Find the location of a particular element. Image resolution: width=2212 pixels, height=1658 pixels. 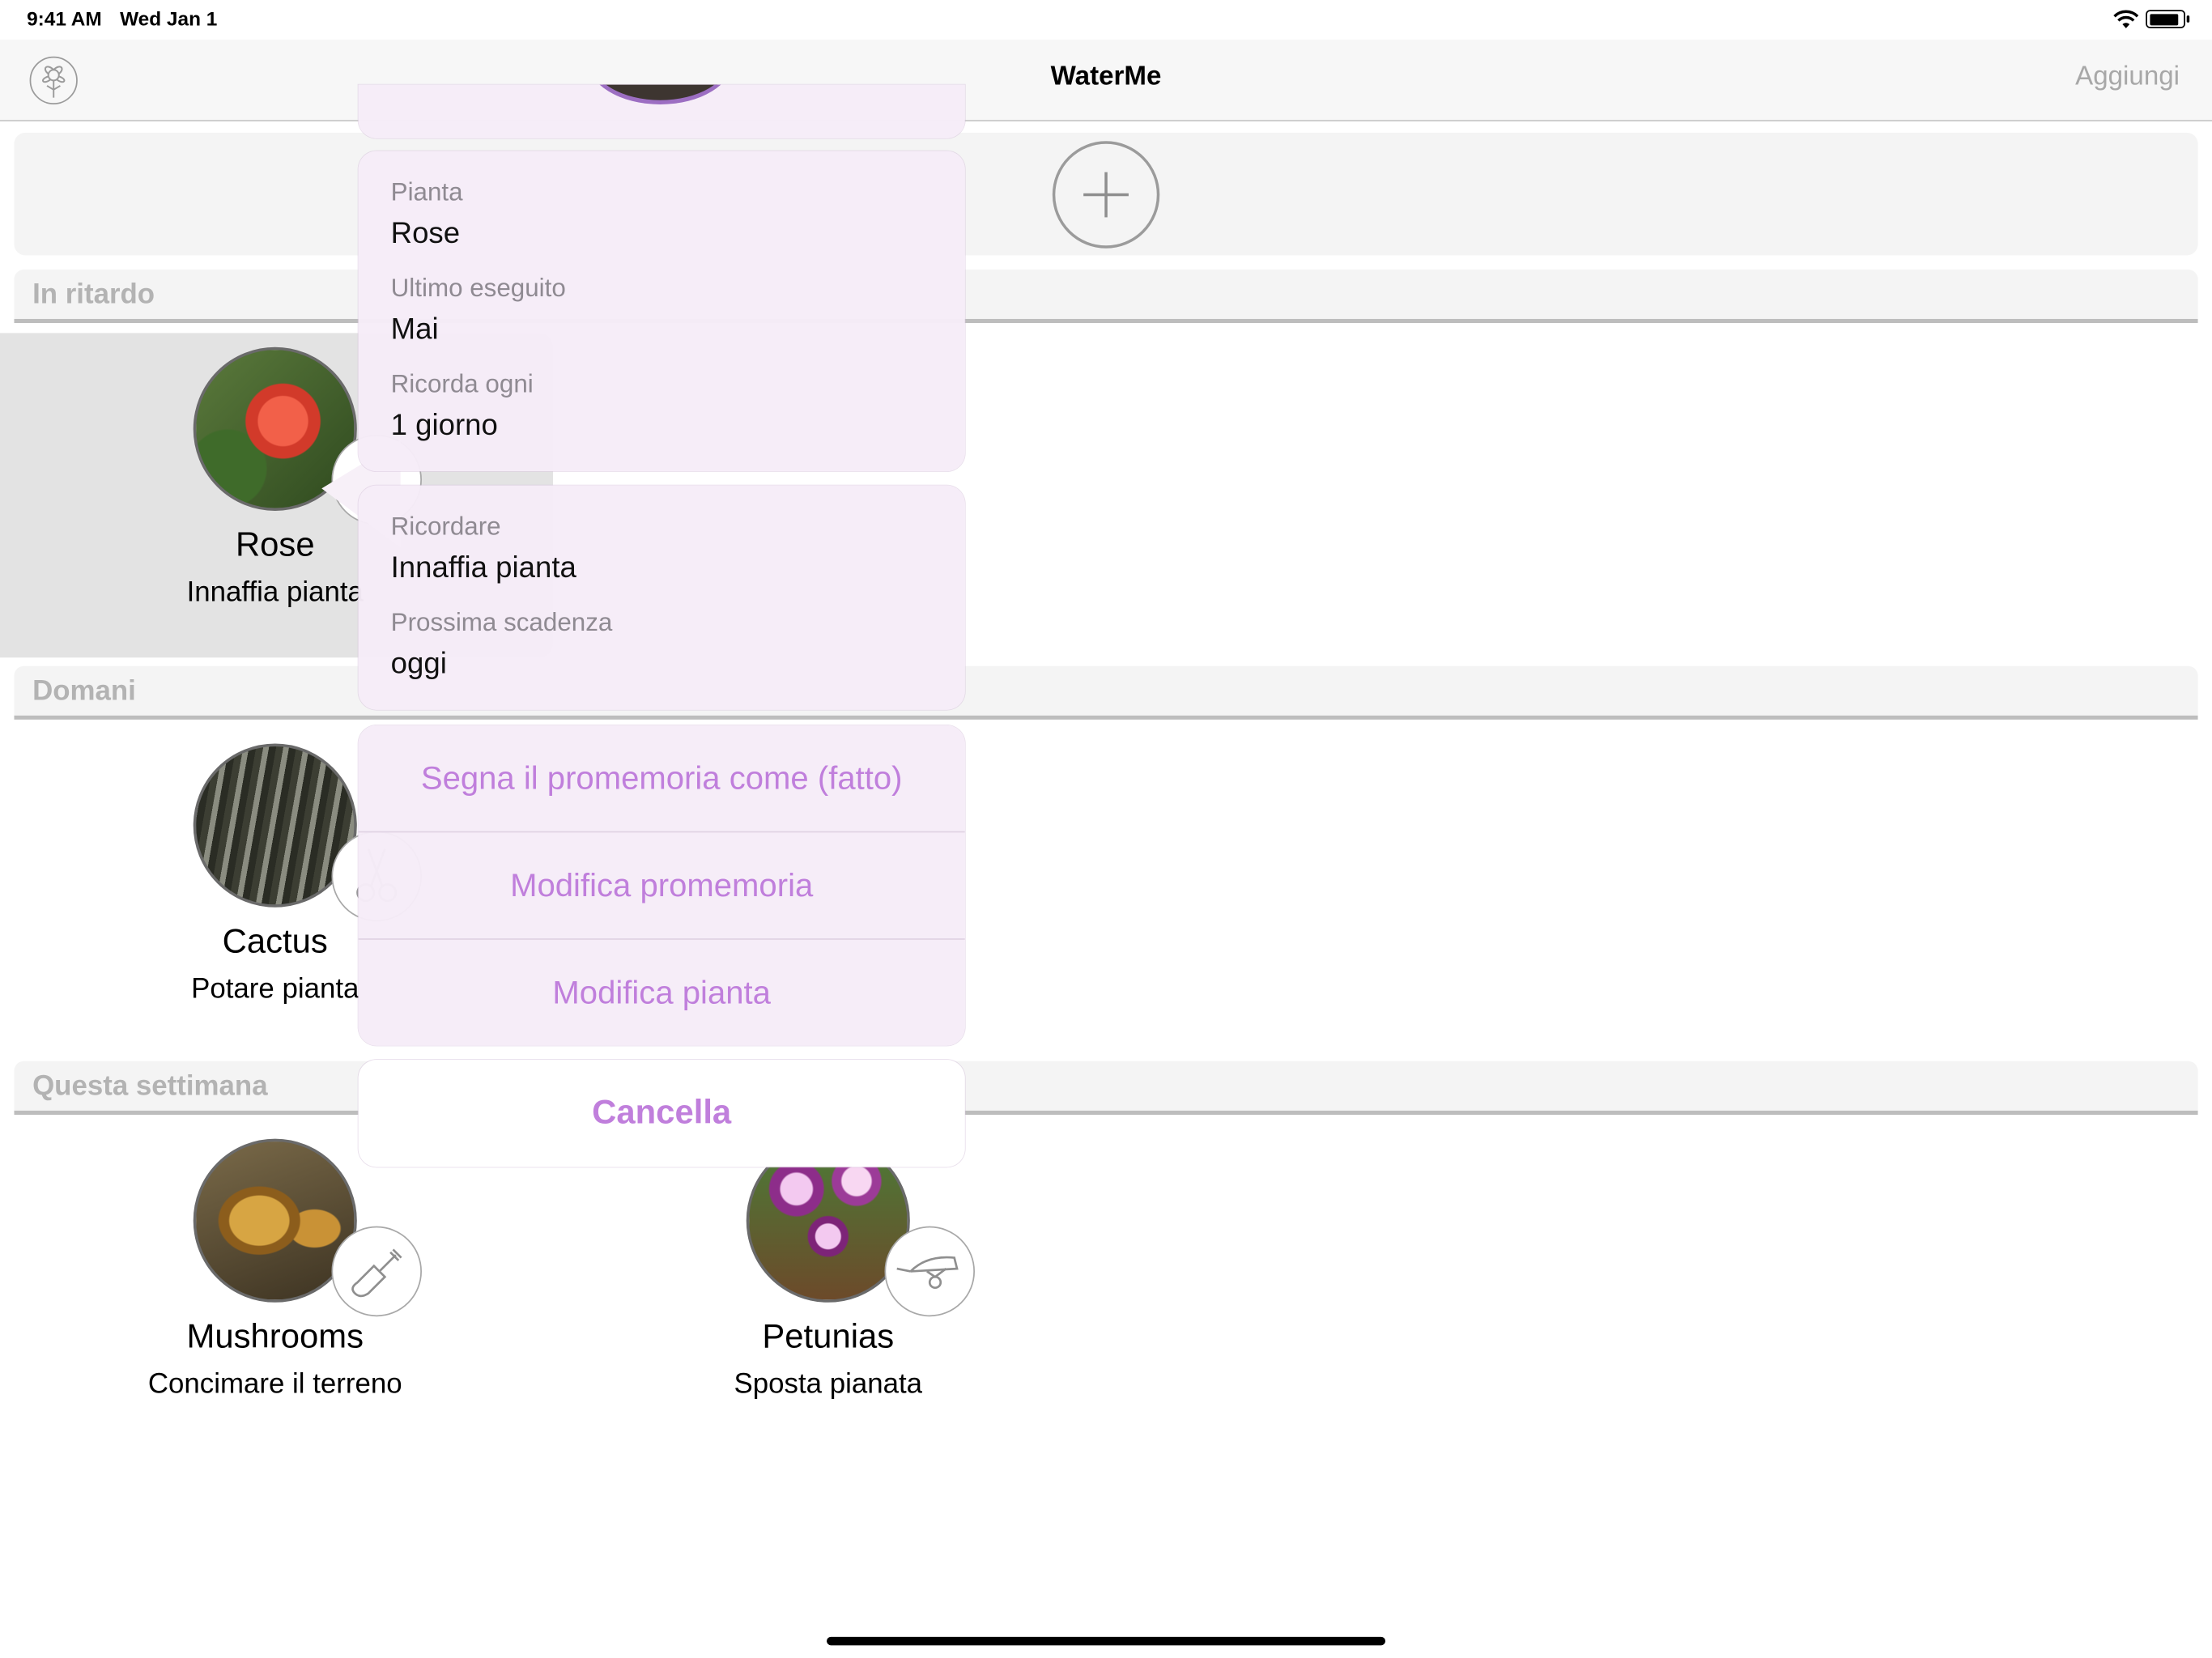

cancel-group: Cancella is located at coordinates (661, 1113).